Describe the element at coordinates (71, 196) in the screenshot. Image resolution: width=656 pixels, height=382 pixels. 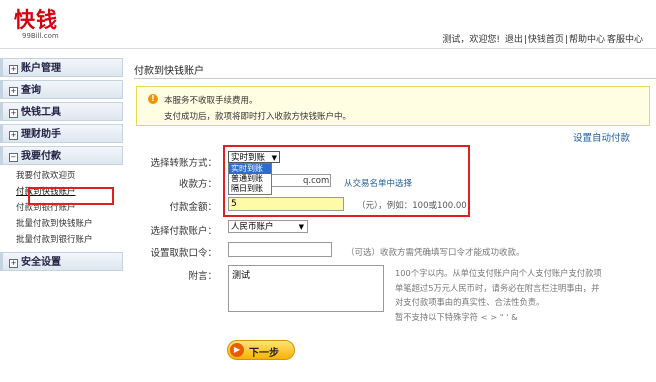
I see `active-item-highlight` at that location.